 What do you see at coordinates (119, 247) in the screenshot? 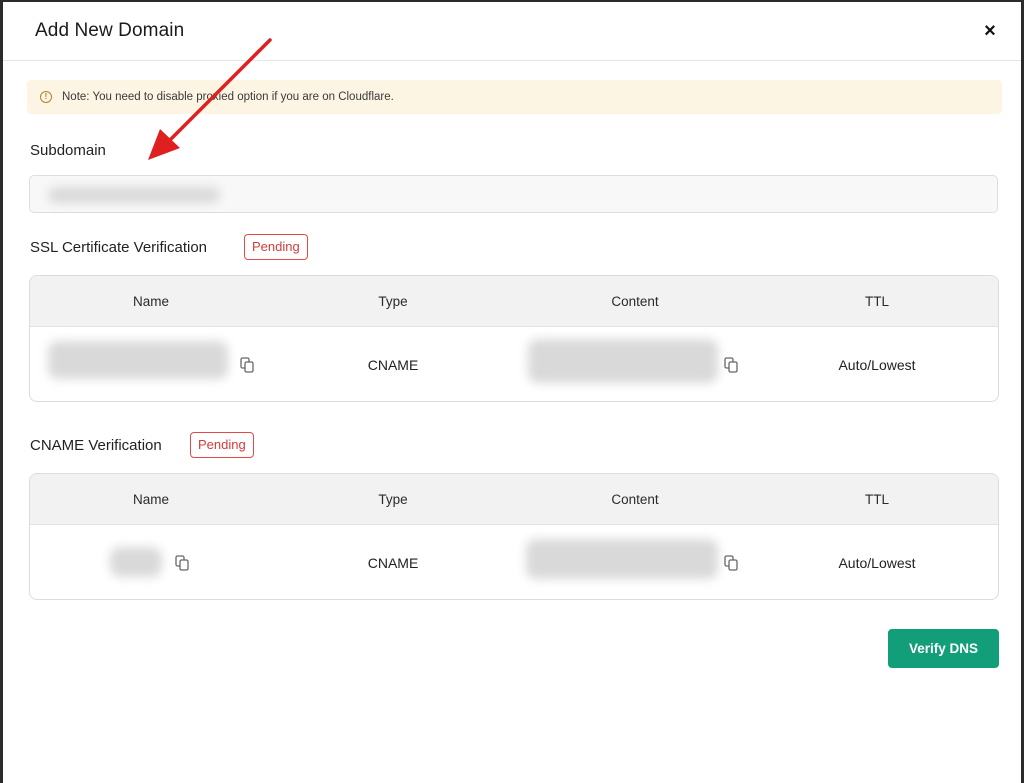
I see `ssl-section-title: SSL Certificate Verification` at bounding box center [119, 247].